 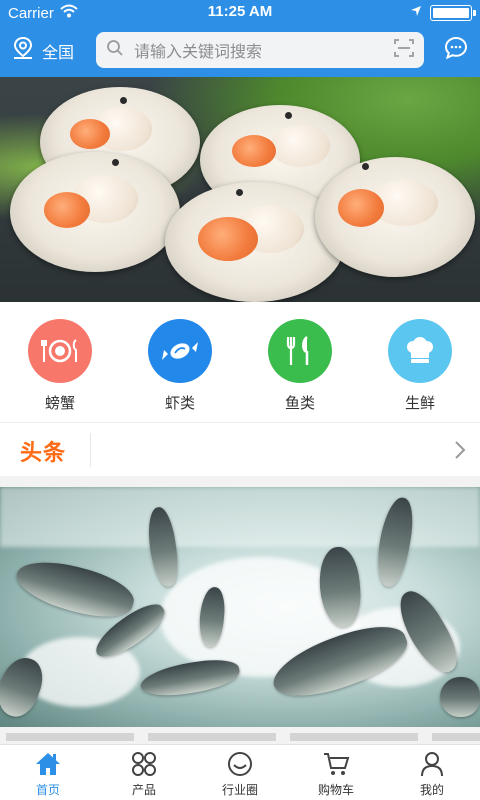 What do you see at coordinates (240, 737) in the screenshot?
I see `news-thumbnails` at bounding box center [240, 737].